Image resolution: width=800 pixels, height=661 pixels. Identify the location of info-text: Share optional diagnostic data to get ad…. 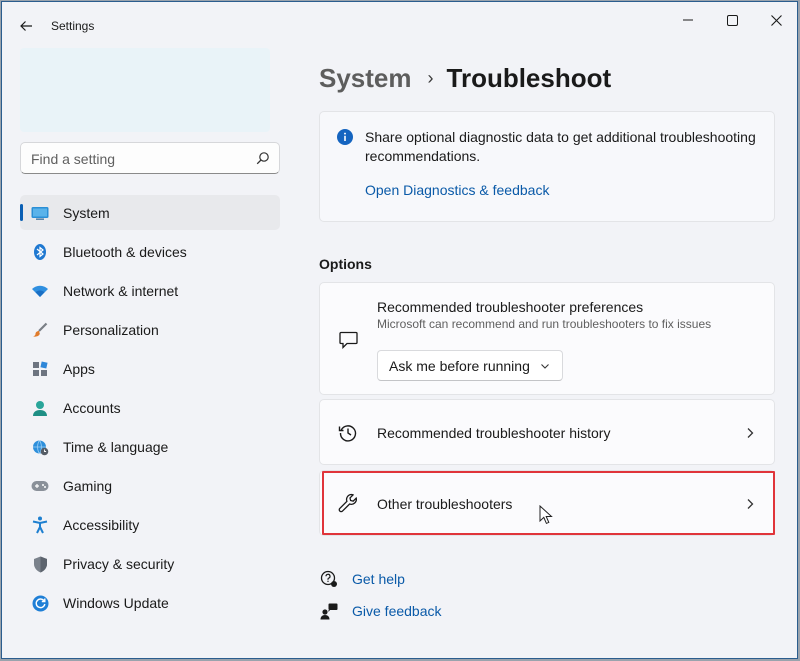
(560, 146).